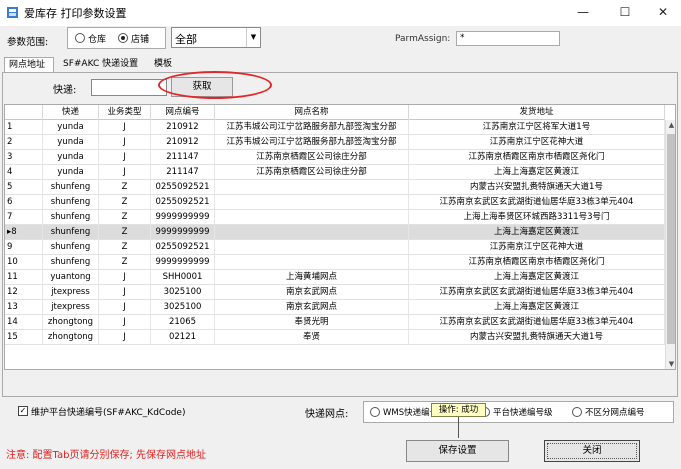 The width and height of the screenshot is (681, 469). I want to click on cell-index: 12, so click(24, 292).